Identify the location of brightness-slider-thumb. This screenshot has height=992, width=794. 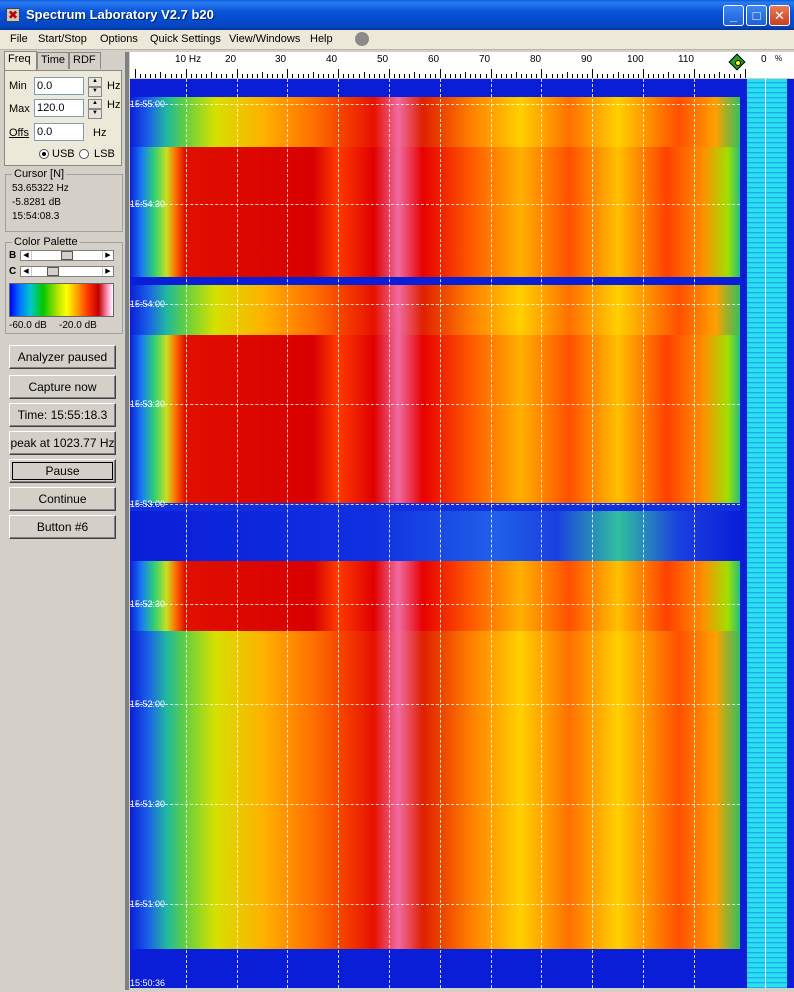
(67, 255).